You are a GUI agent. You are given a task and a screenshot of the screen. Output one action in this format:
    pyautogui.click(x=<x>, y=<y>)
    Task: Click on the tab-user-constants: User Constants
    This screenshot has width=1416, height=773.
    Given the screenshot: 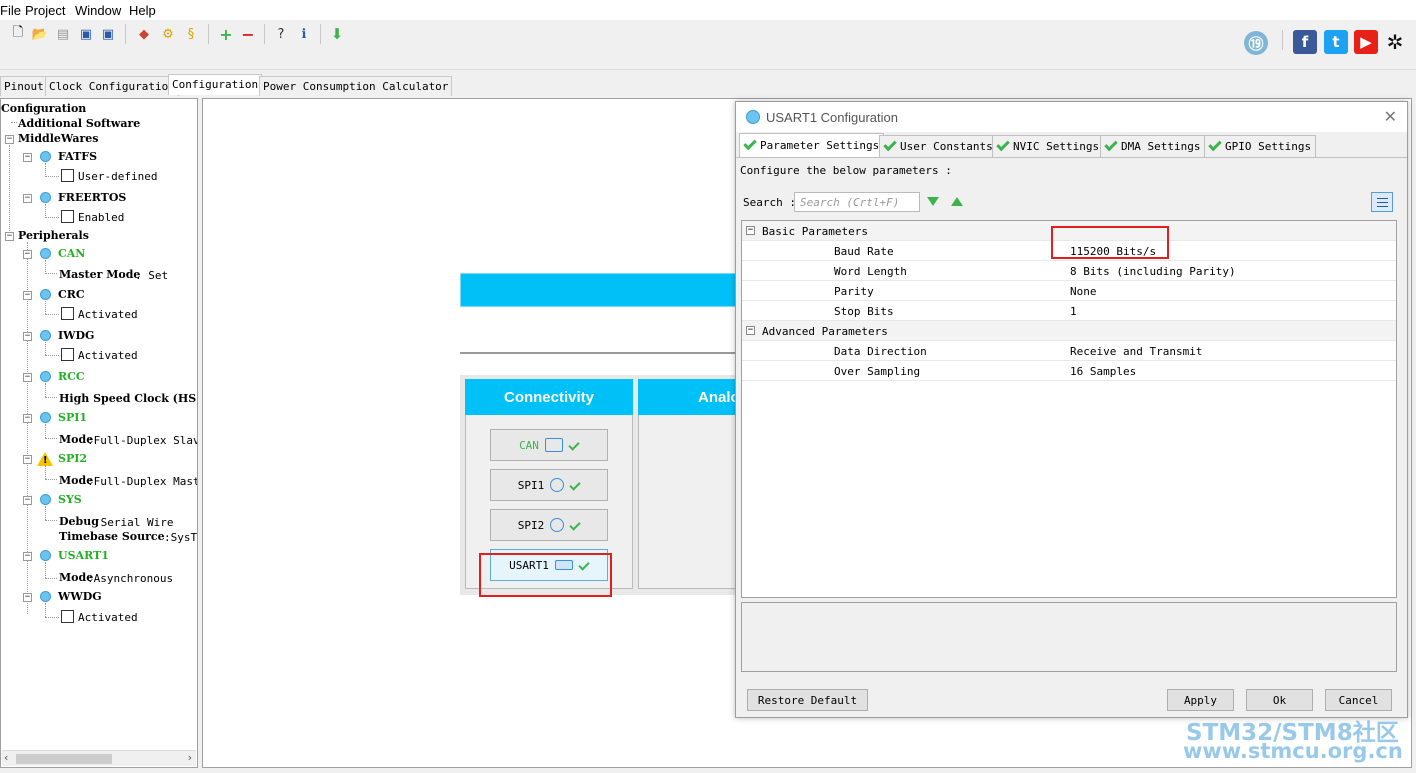 What is the action you would take?
    pyautogui.click(x=938, y=146)
    